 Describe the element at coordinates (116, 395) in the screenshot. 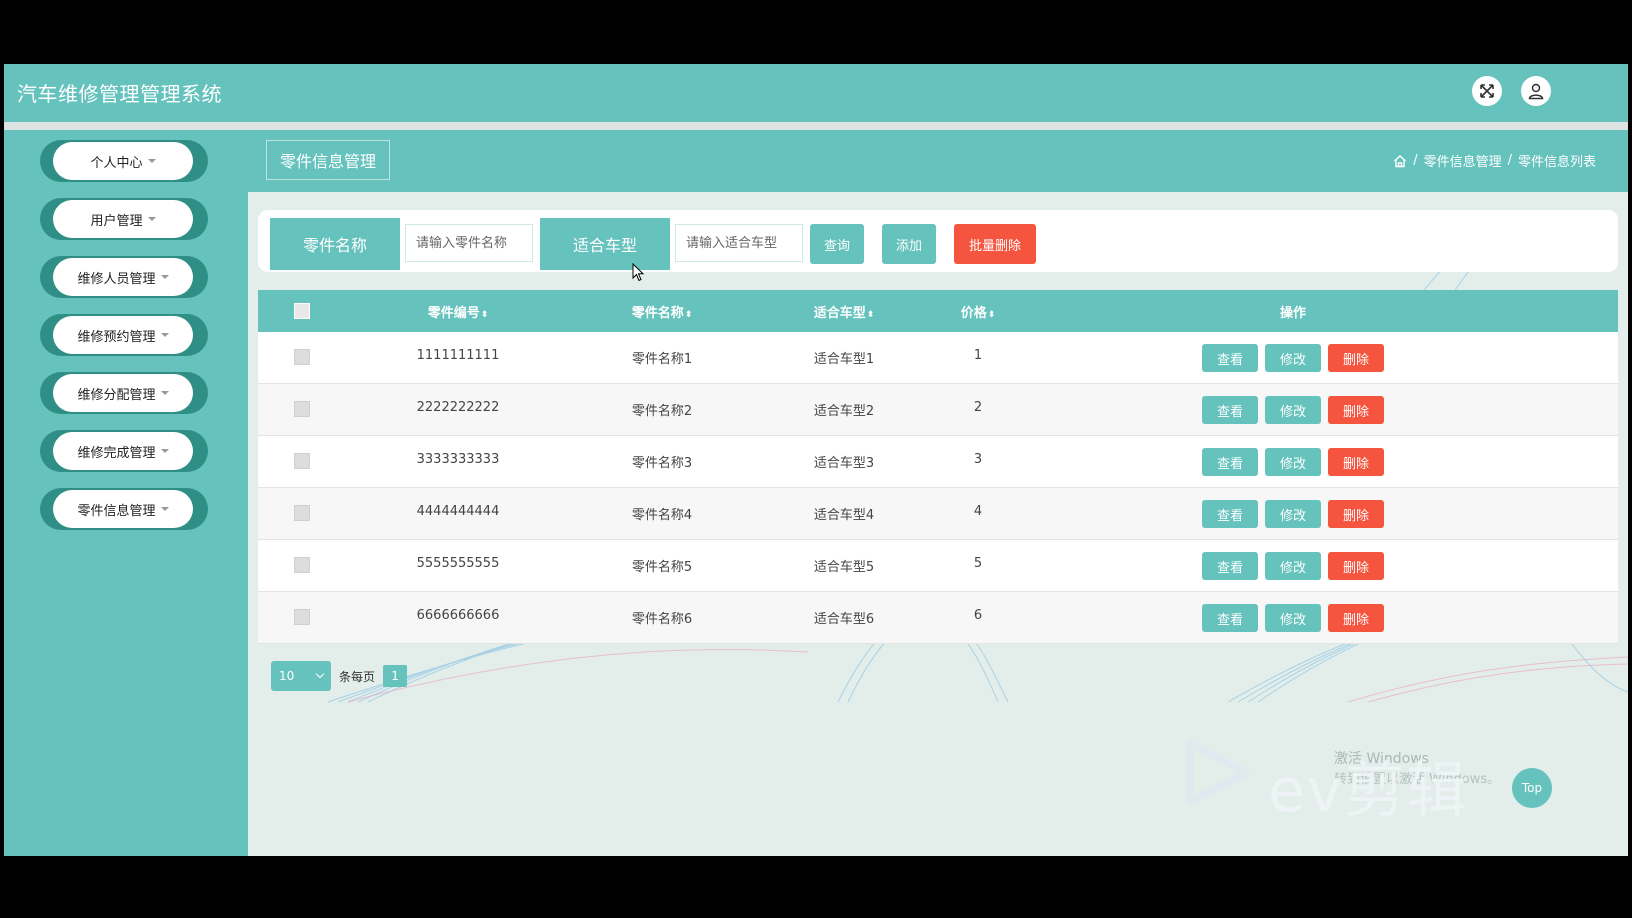

I see `sidebar-item-label: 维修分配管理` at that location.